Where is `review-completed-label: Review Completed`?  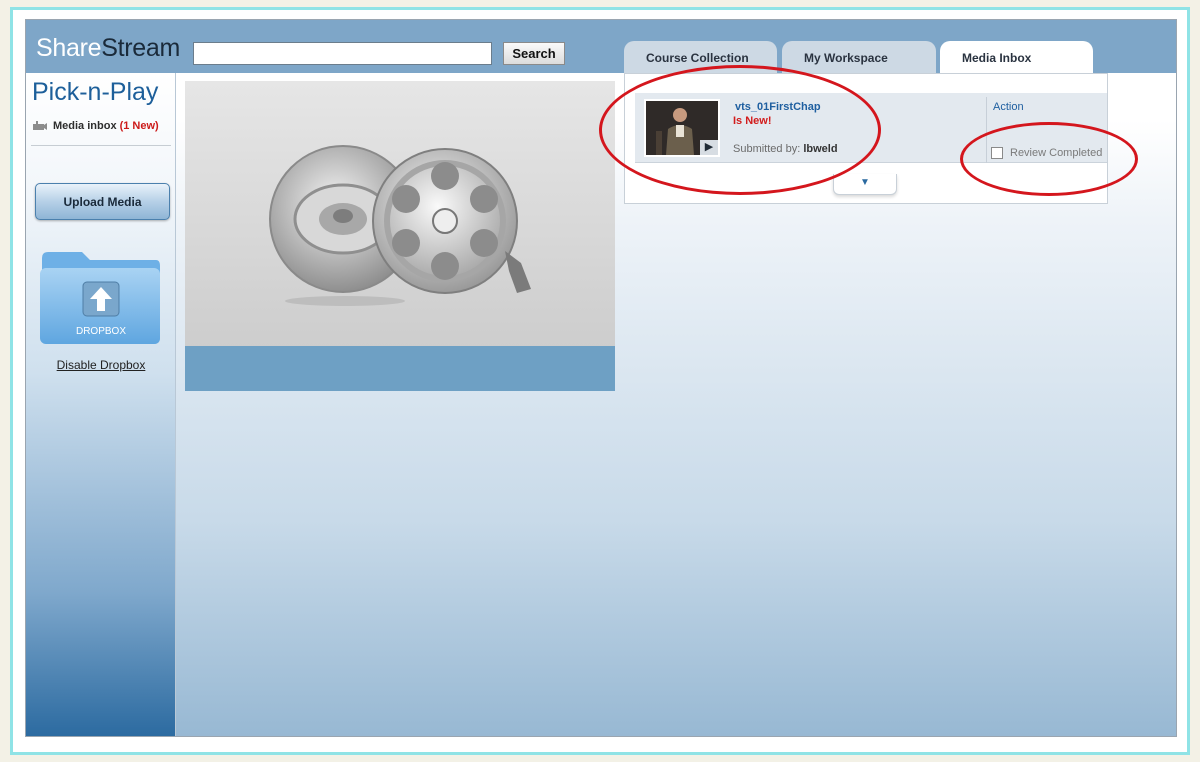 review-completed-label: Review Completed is located at coordinates (1056, 153).